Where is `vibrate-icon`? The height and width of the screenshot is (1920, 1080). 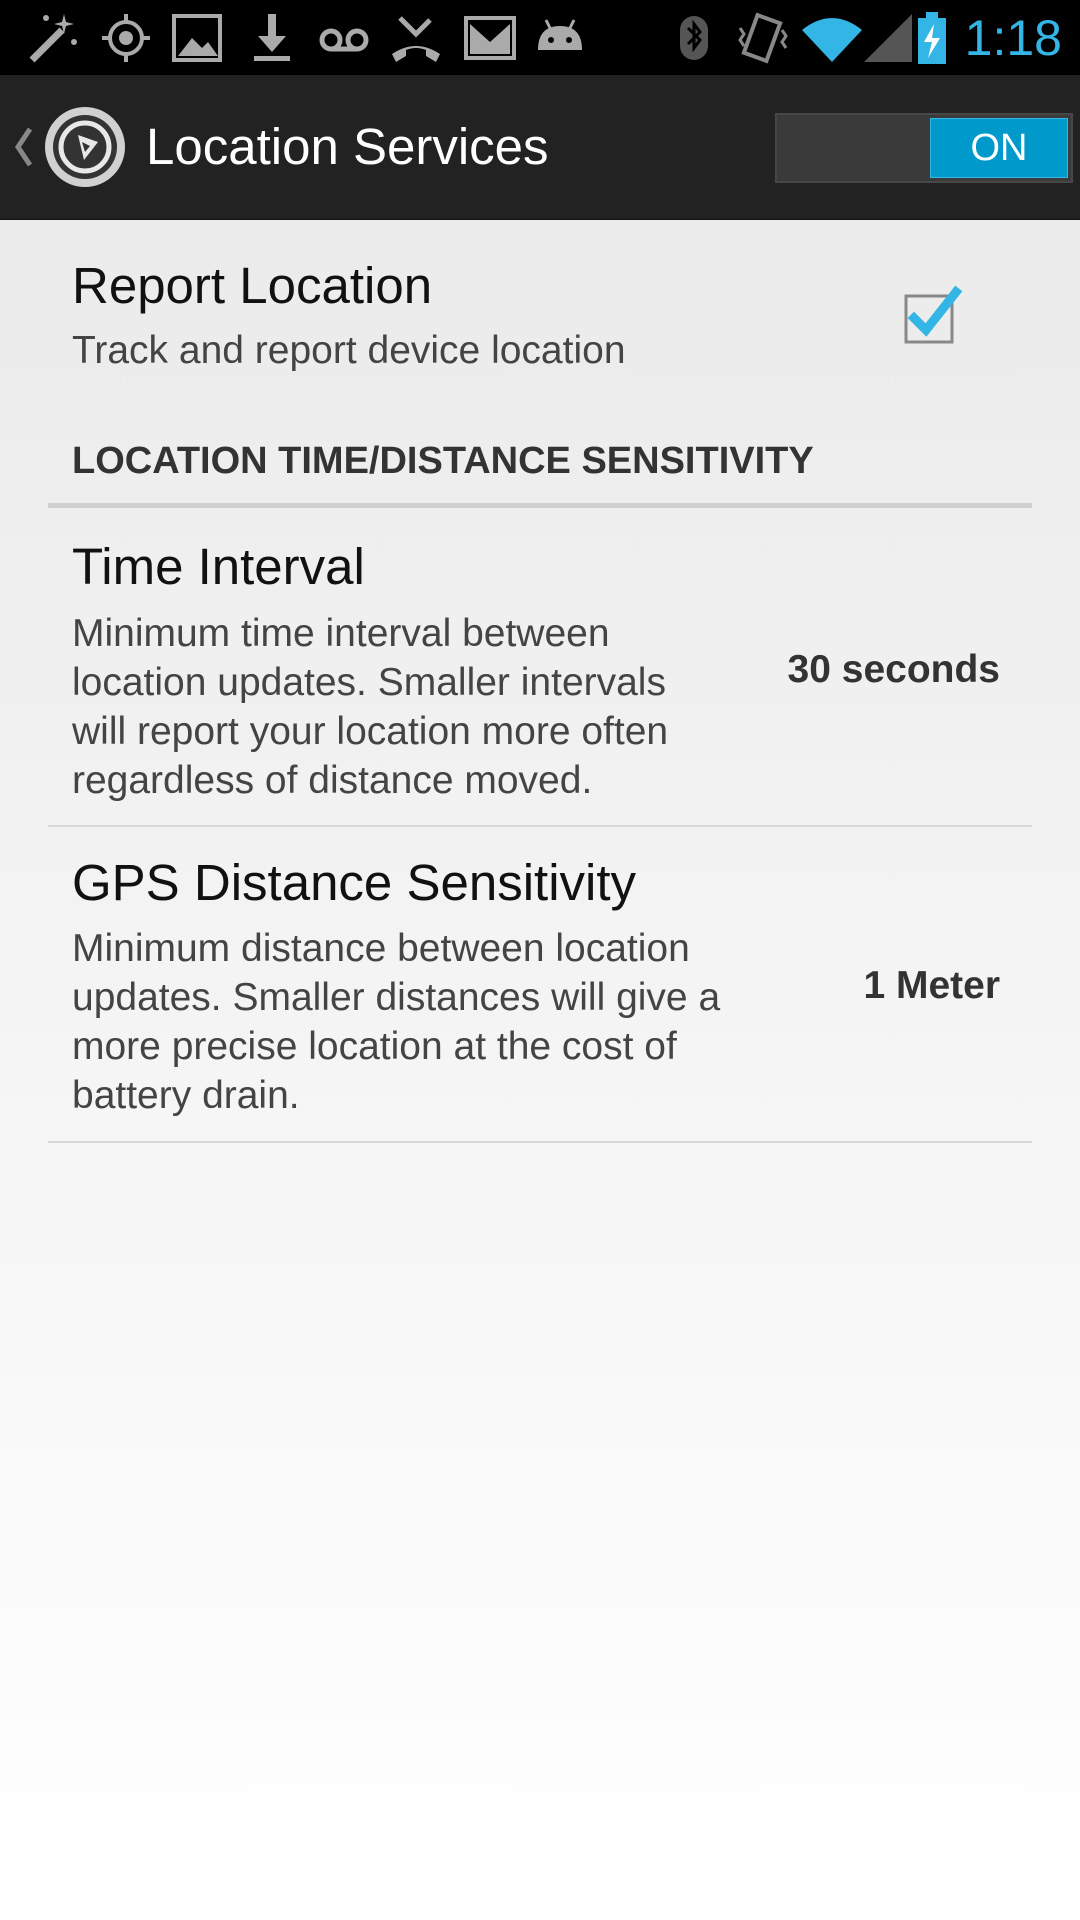 vibrate-icon is located at coordinates (763, 38).